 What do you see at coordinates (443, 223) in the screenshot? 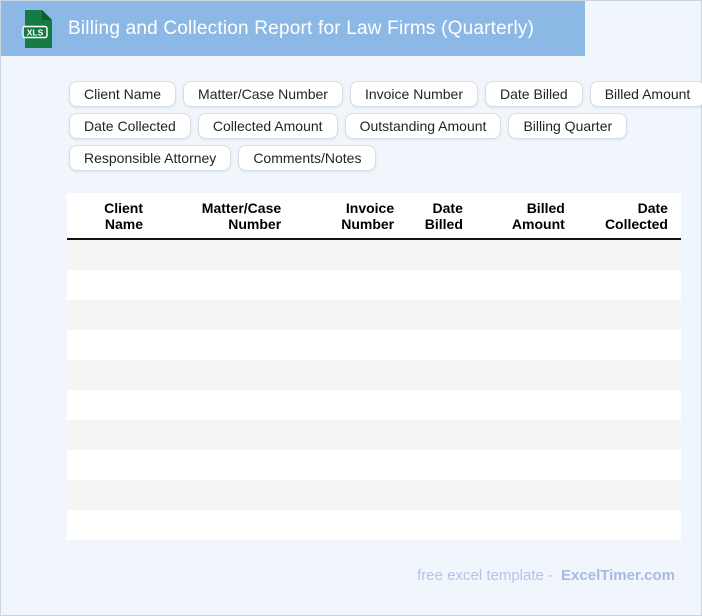
I see `column-header-line2: Billed` at bounding box center [443, 223].